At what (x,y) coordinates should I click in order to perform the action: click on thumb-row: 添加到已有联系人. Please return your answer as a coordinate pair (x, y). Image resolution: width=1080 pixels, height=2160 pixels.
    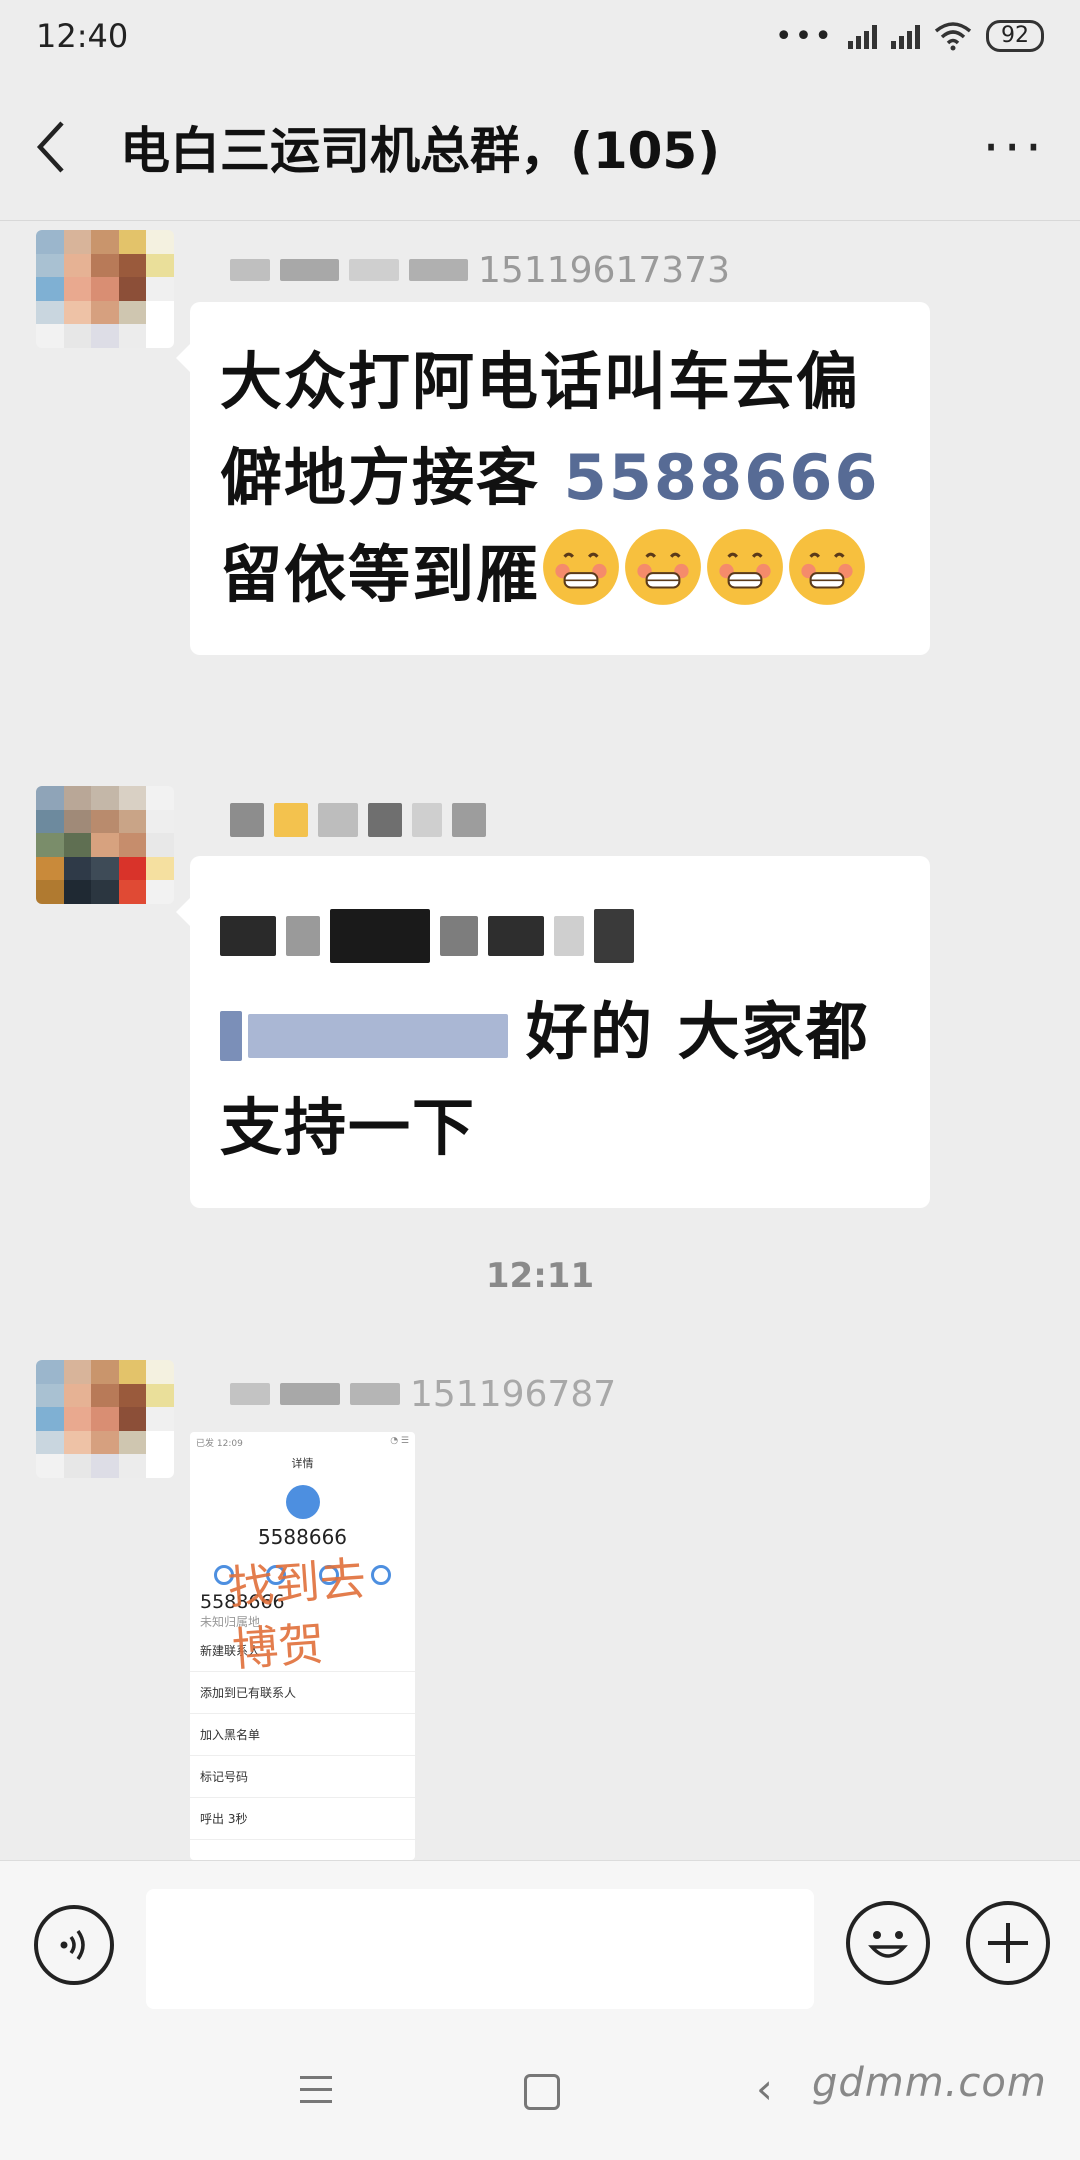
    Looking at the image, I should click on (302, 1693).